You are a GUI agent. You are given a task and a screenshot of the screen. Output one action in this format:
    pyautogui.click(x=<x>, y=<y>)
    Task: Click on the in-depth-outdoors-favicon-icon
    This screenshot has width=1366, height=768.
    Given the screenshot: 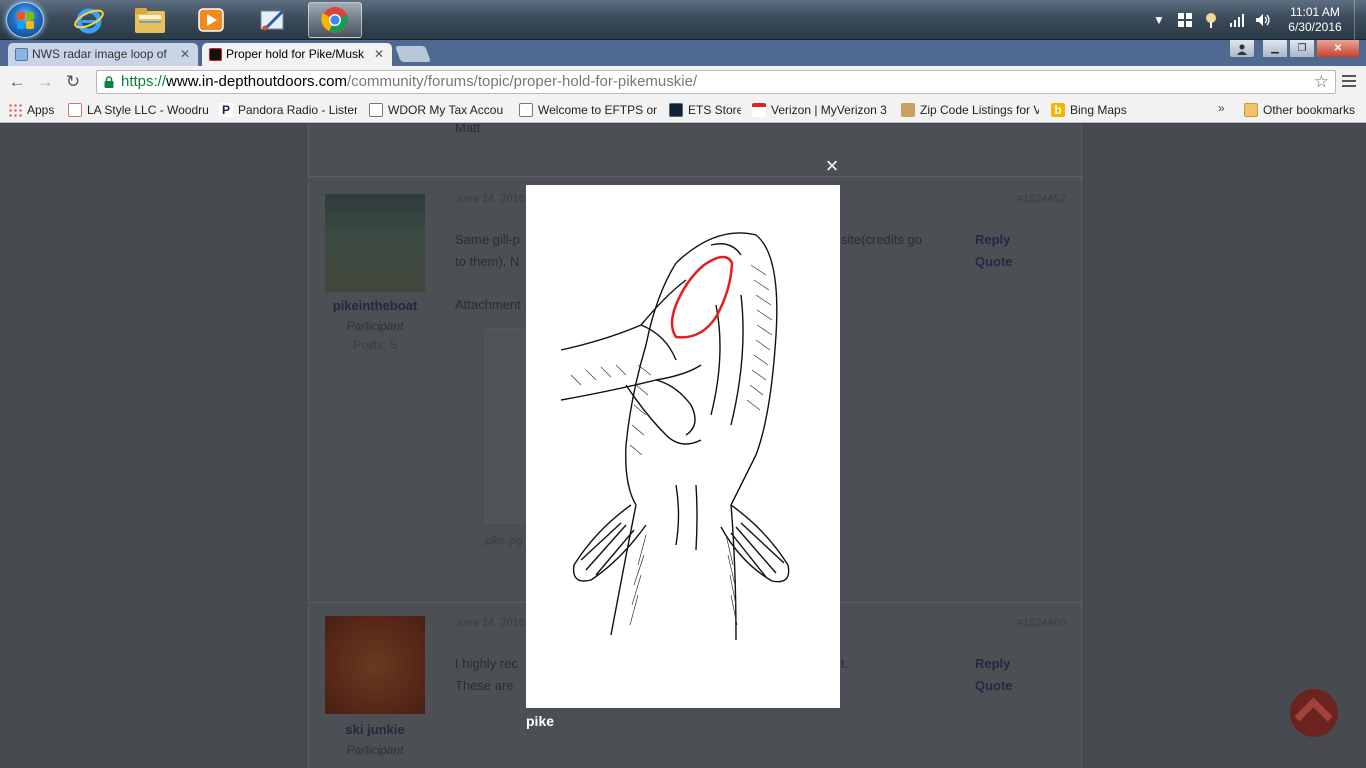 What is the action you would take?
    pyautogui.click(x=215, y=54)
    